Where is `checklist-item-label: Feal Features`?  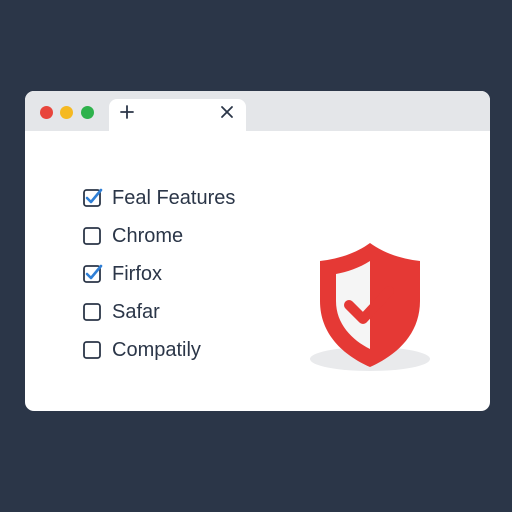 checklist-item-label: Feal Features is located at coordinates (174, 198).